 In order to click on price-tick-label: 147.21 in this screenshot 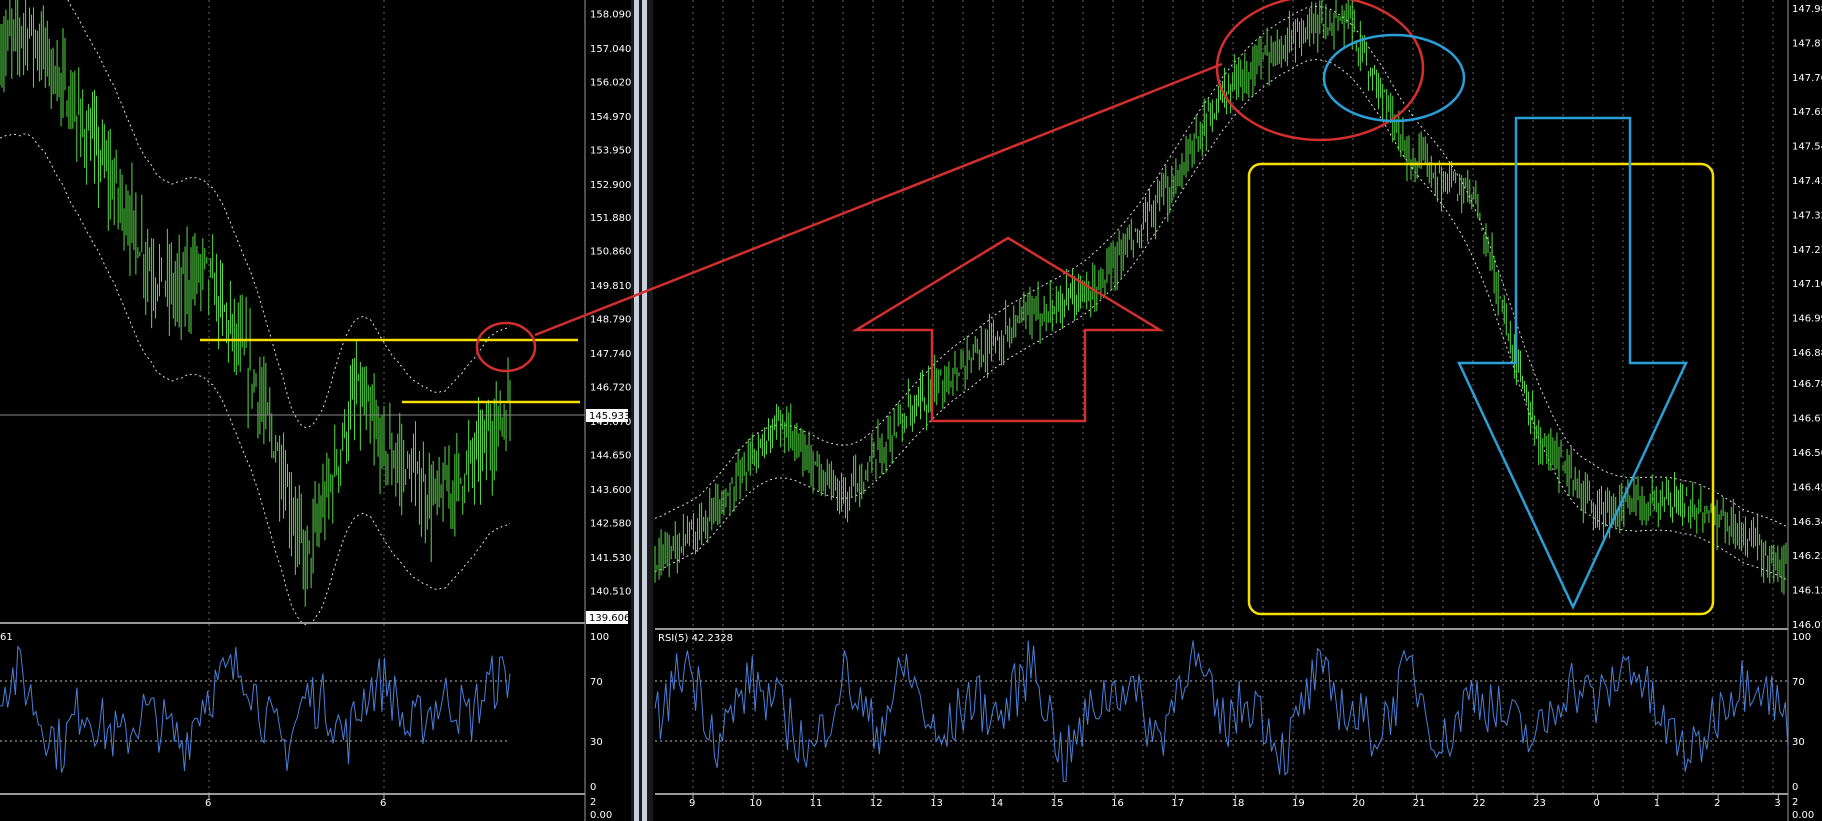, I will do `click(1807, 250)`.